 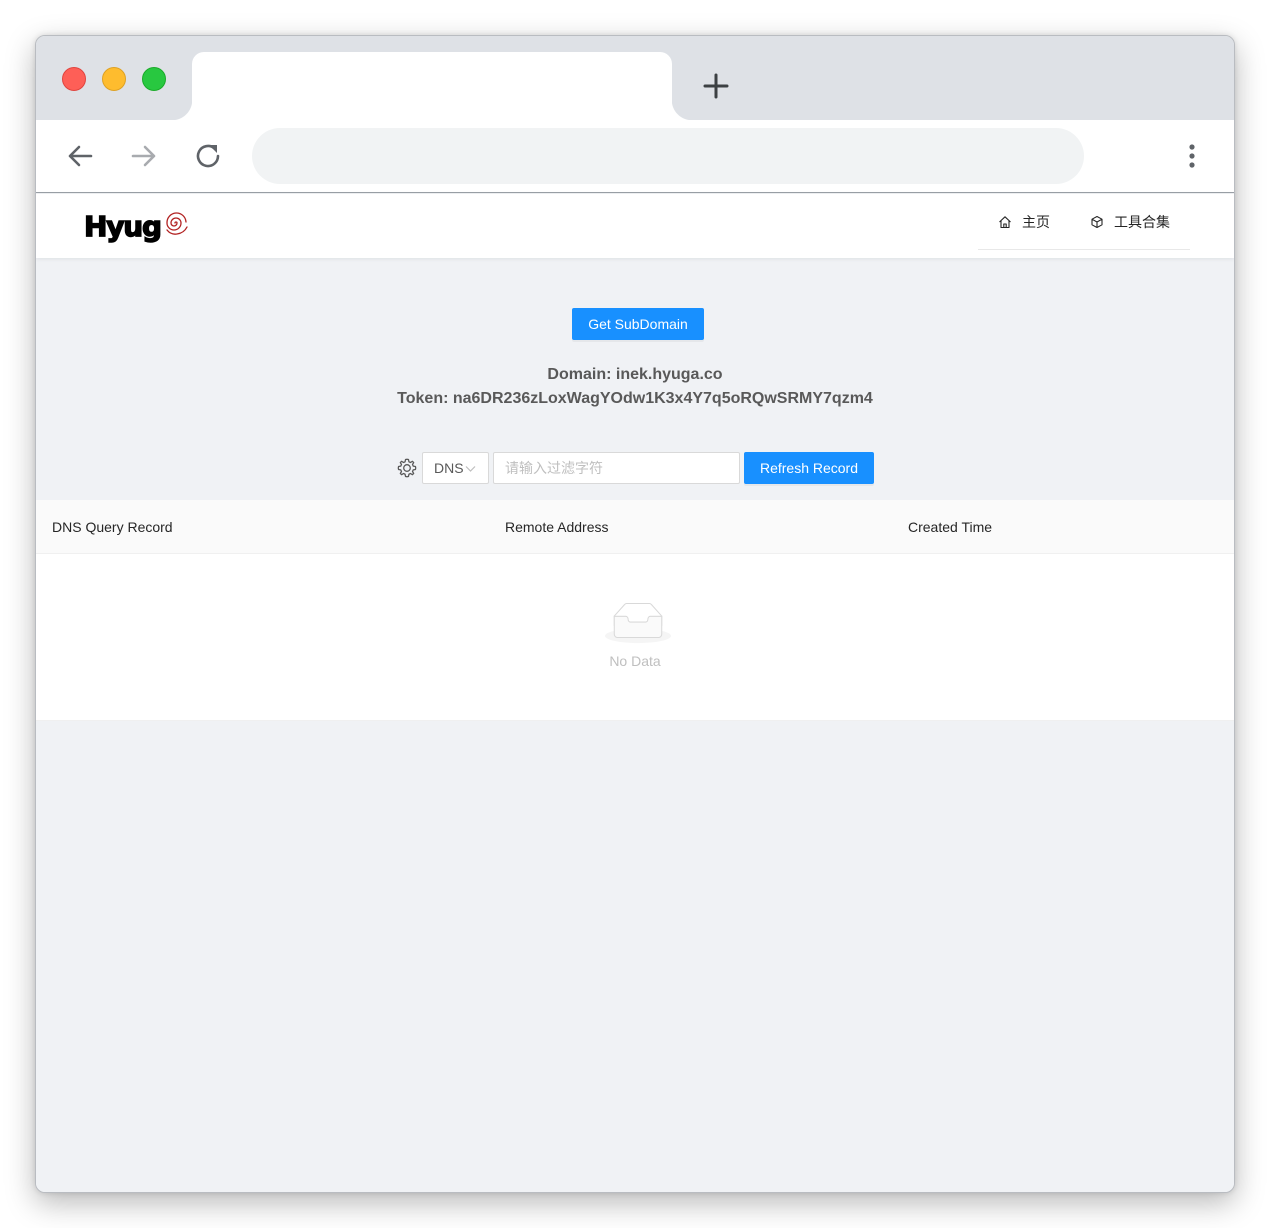 What do you see at coordinates (635, 661) in the screenshot?
I see `empty-state-text: No Data` at bounding box center [635, 661].